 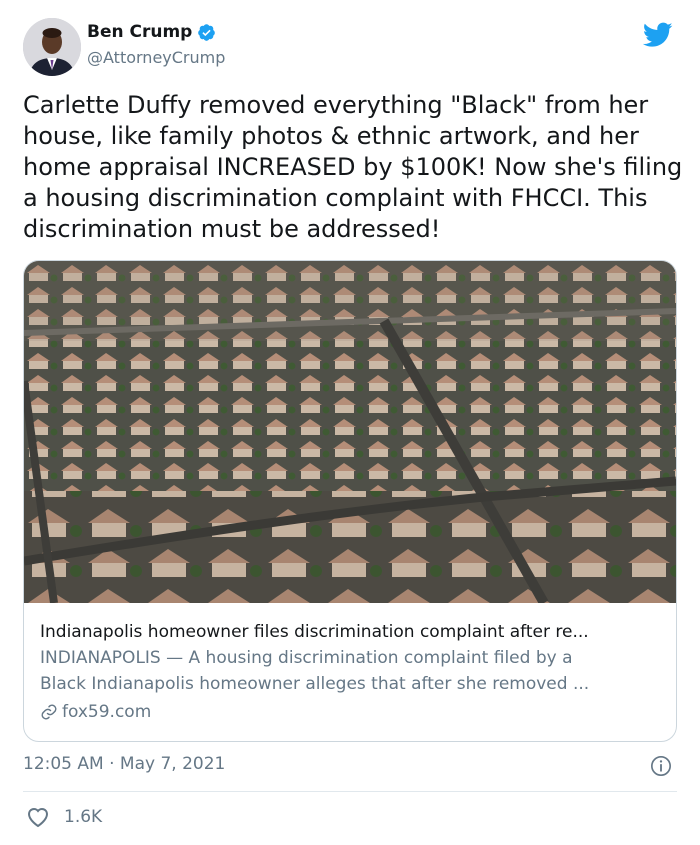 I want to click on avatar, so click(x=52, y=47).